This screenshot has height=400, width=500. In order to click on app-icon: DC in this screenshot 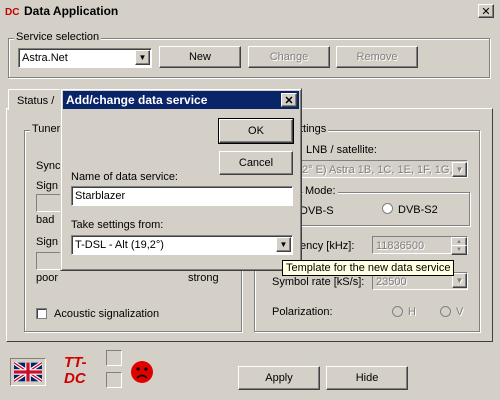, I will do `click(12, 11)`.